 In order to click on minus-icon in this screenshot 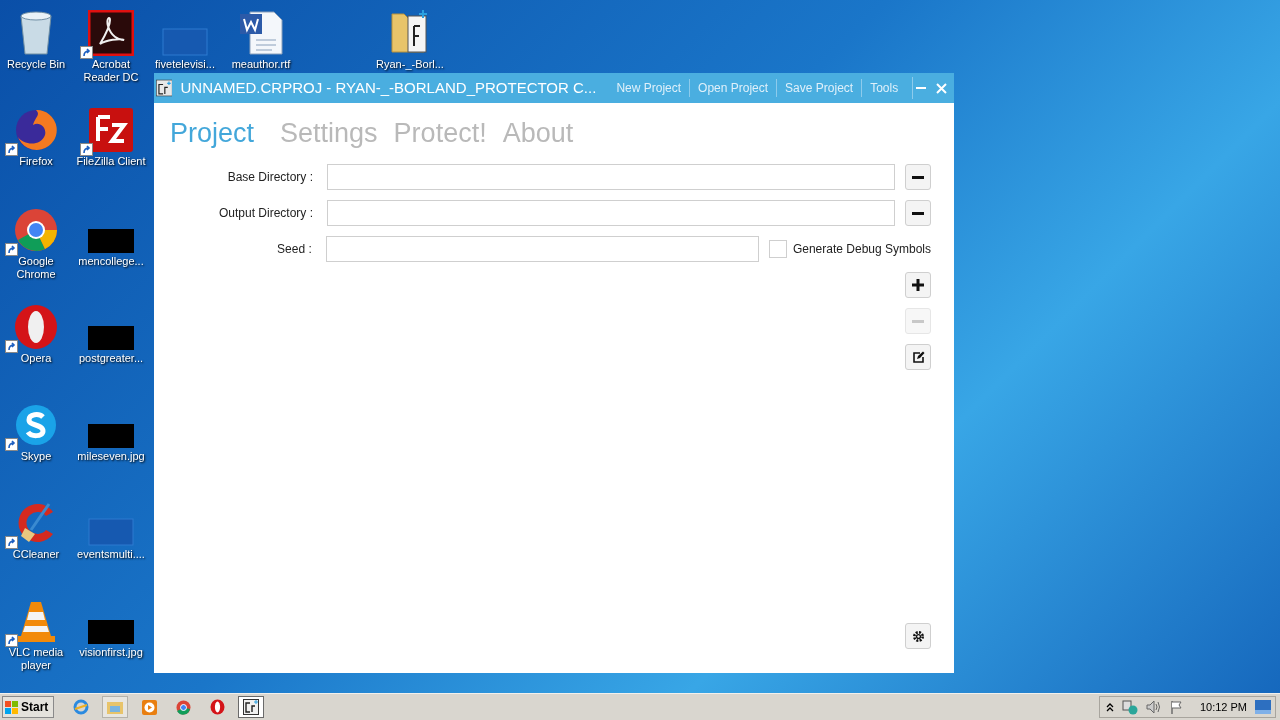, I will do `click(918, 321)`.